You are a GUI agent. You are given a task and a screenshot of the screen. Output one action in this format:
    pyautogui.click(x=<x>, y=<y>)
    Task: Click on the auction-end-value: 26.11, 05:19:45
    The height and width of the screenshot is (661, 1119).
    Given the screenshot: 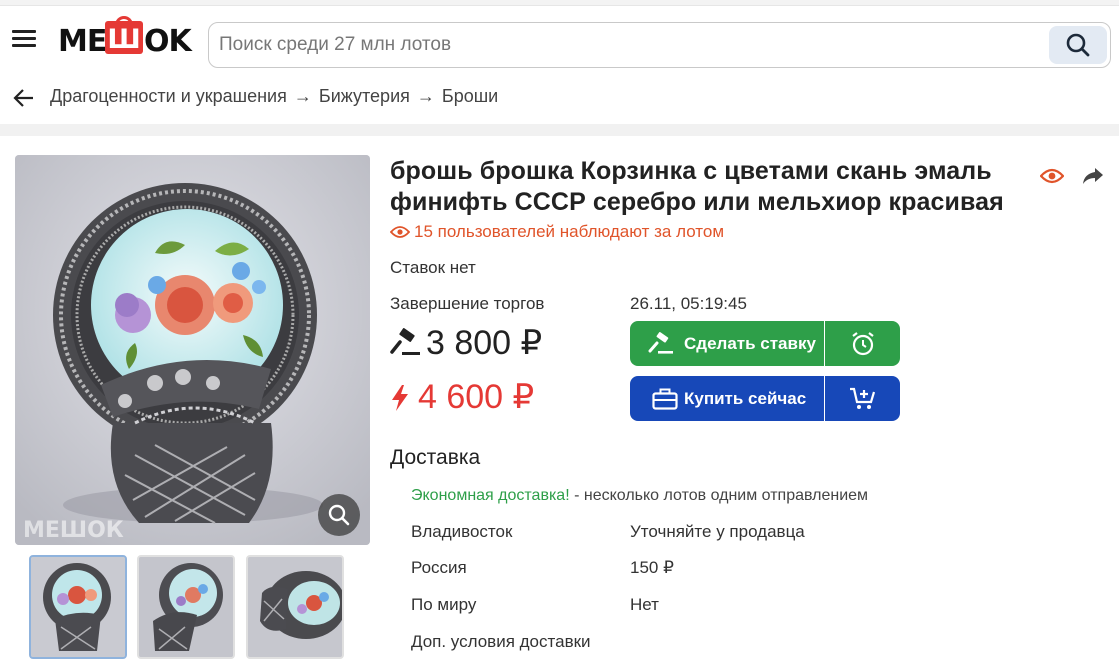 What is the action you would take?
    pyautogui.click(x=688, y=303)
    